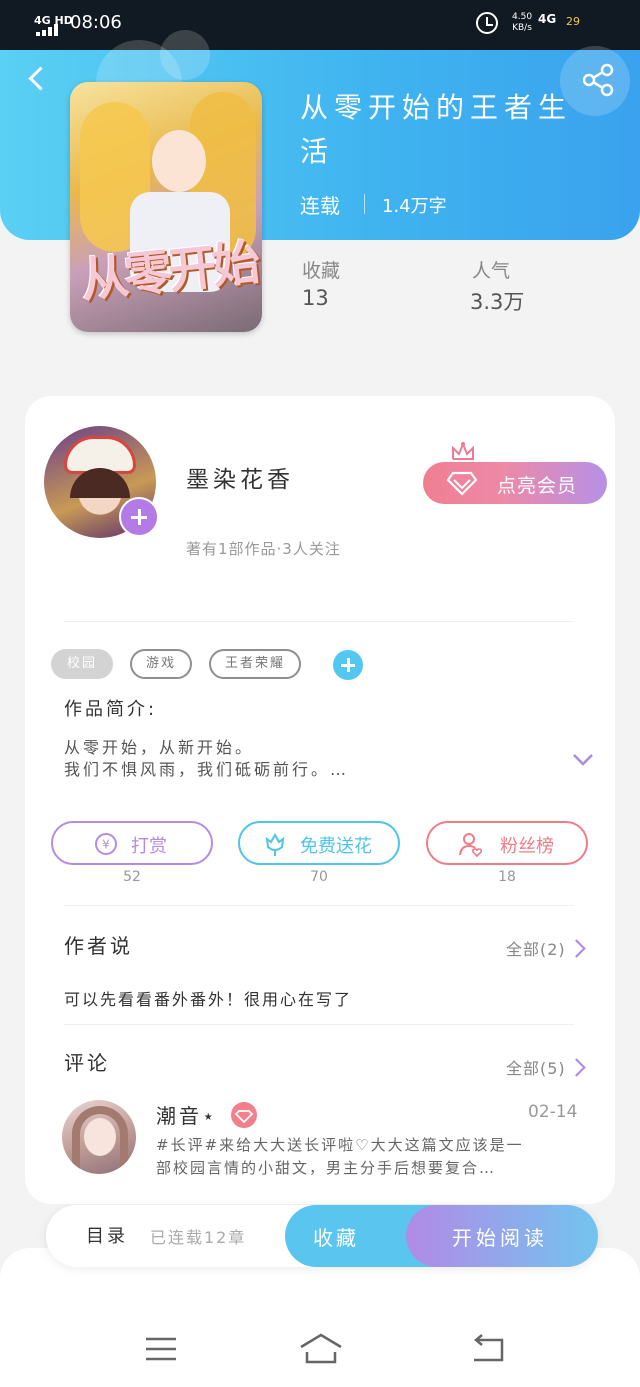  Describe the element at coordinates (162, 1349) in the screenshot. I see `menu-icon` at that location.